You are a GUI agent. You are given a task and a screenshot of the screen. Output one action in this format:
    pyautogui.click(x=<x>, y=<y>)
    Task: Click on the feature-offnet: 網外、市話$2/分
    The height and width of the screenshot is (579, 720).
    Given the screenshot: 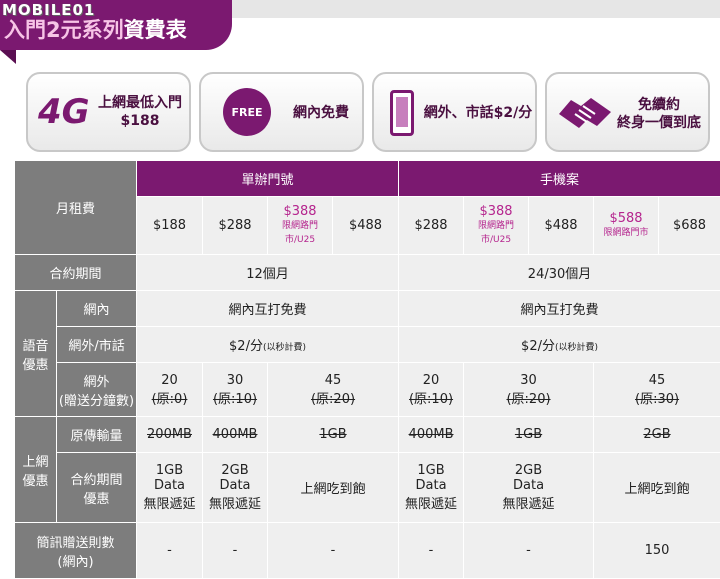 What is the action you would take?
    pyautogui.click(x=454, y=112)
    